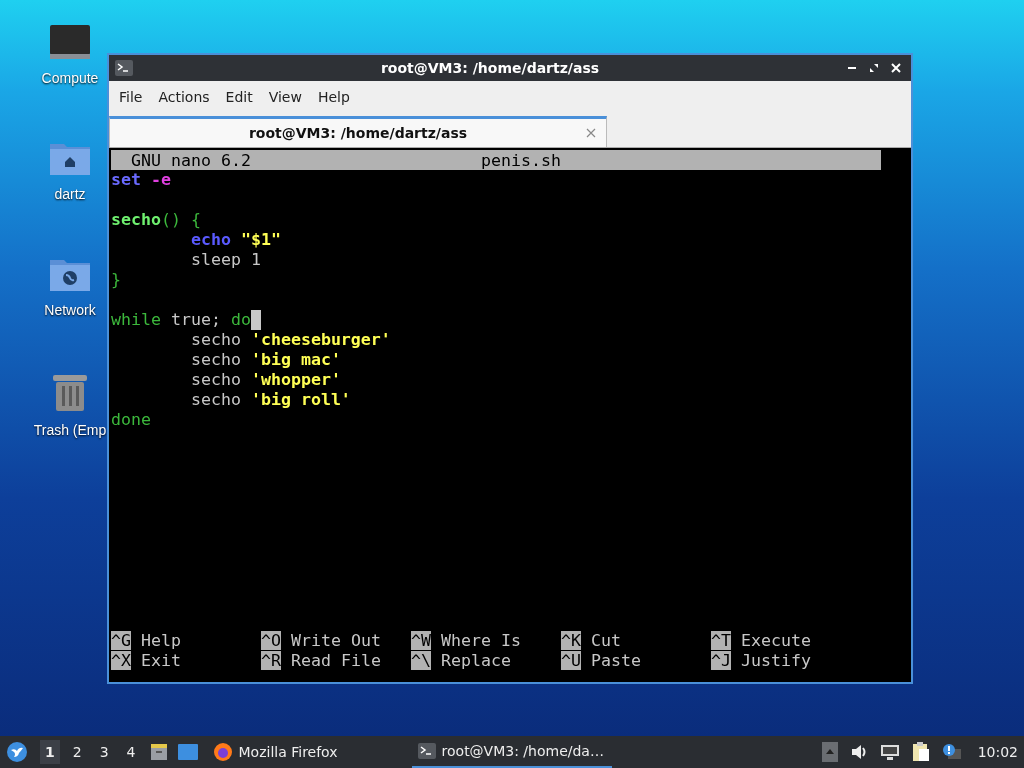 Image resolution: width=1024 pixels, height=768 pixels. Describe the element at coordinates (271, 660) in the screenshot. I see `shortcut-key: ^R` at that location.